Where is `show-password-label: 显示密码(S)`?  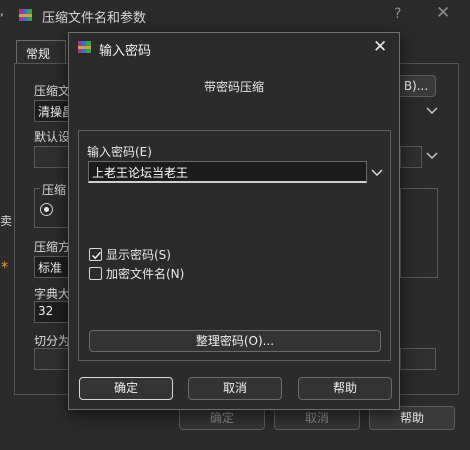
show-password-label: 显示密码(S) is located at coordinates (138, 254).